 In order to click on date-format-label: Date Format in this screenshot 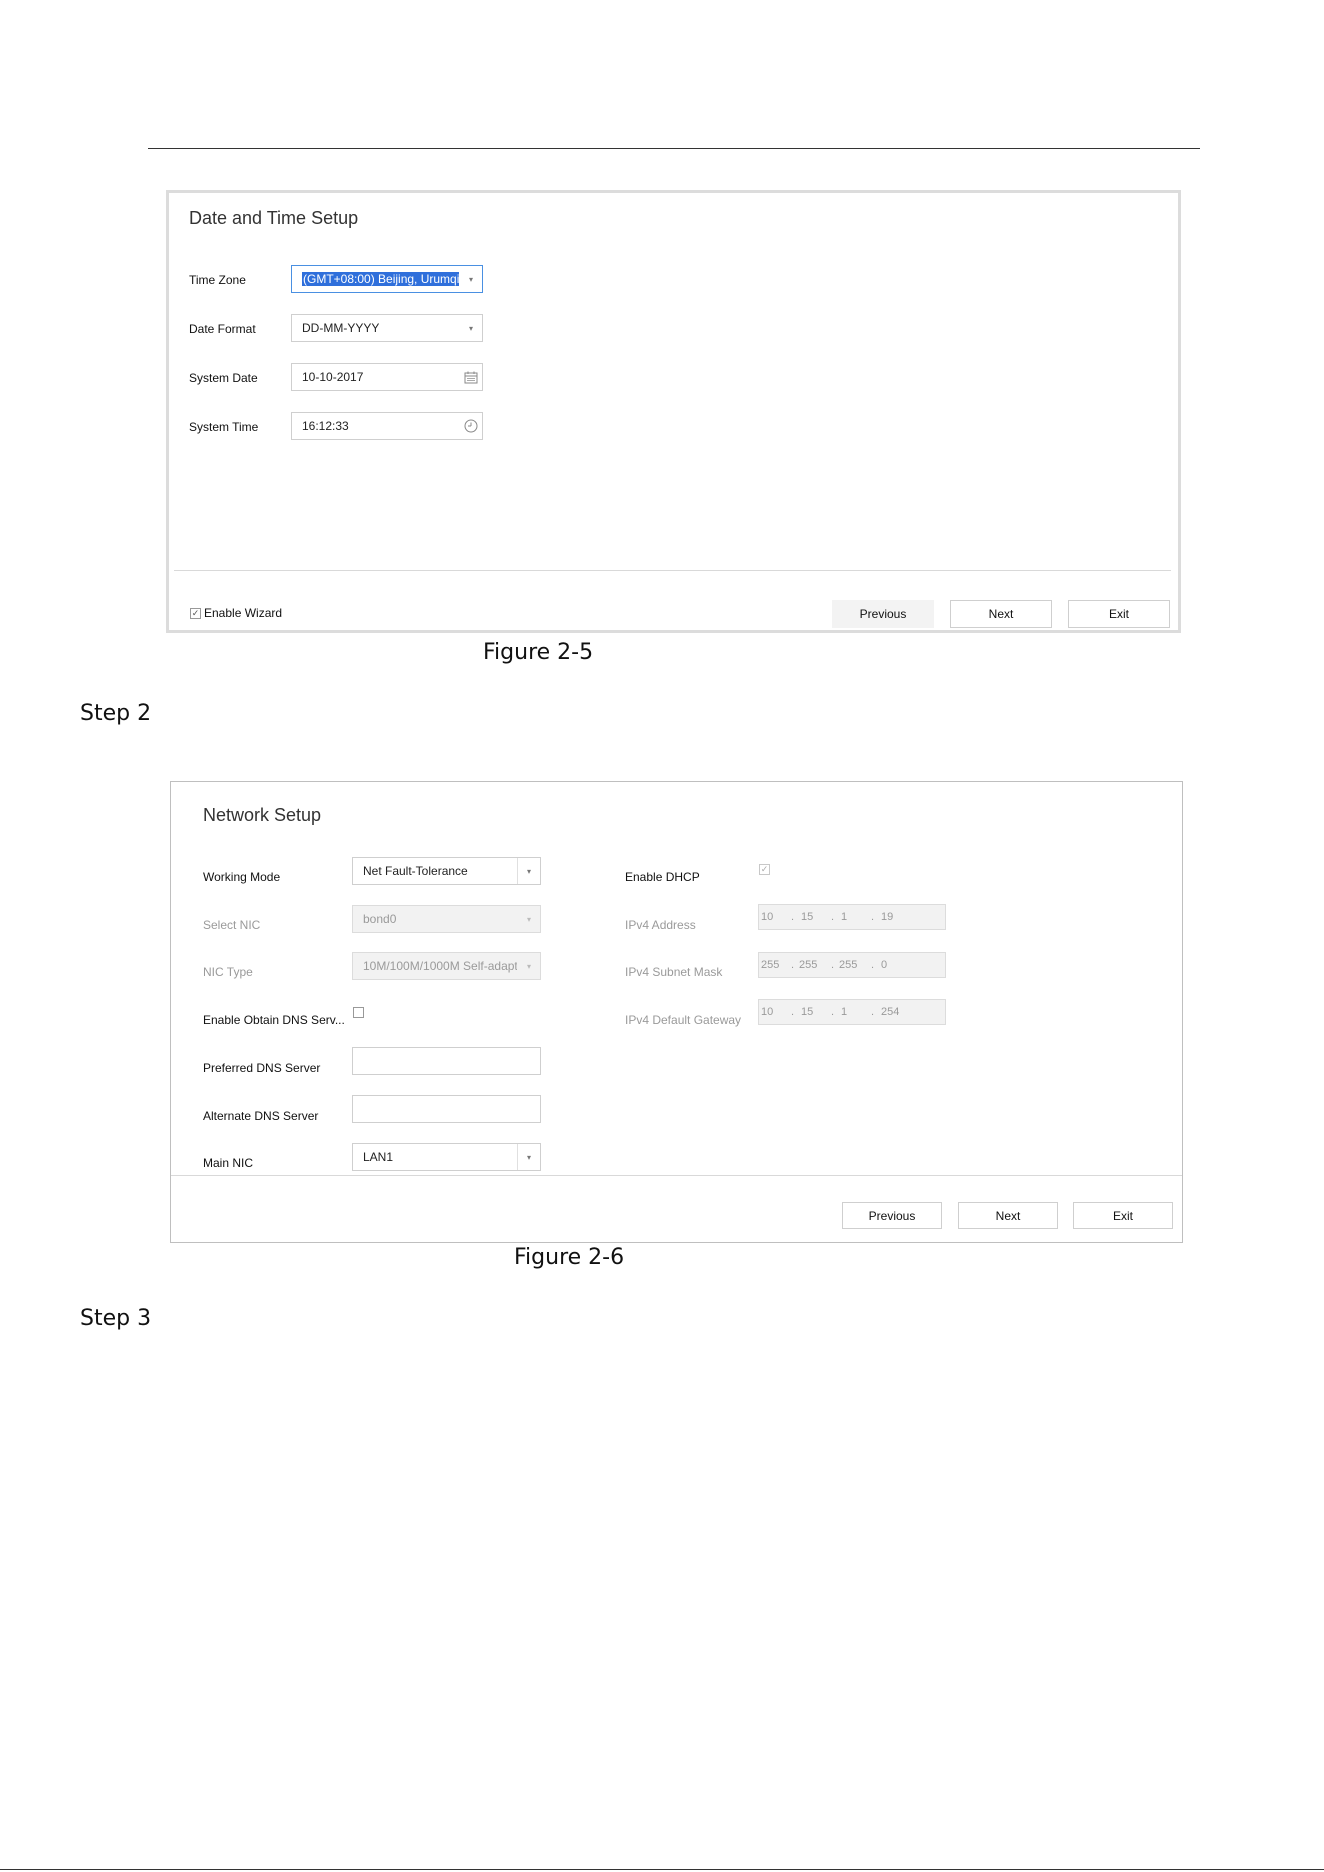, I will do `click(222, 329)`.